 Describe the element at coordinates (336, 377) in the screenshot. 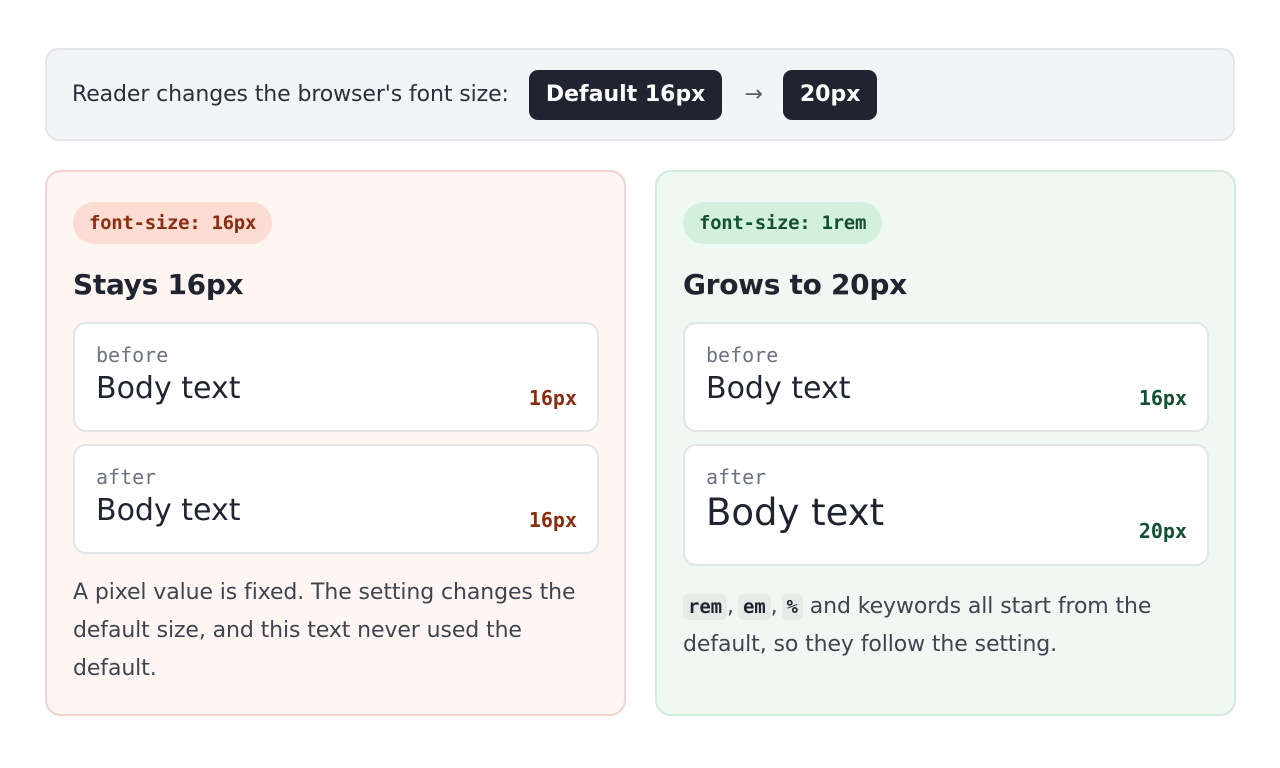

I see `px-before-box: before Body text 16px` at that location.